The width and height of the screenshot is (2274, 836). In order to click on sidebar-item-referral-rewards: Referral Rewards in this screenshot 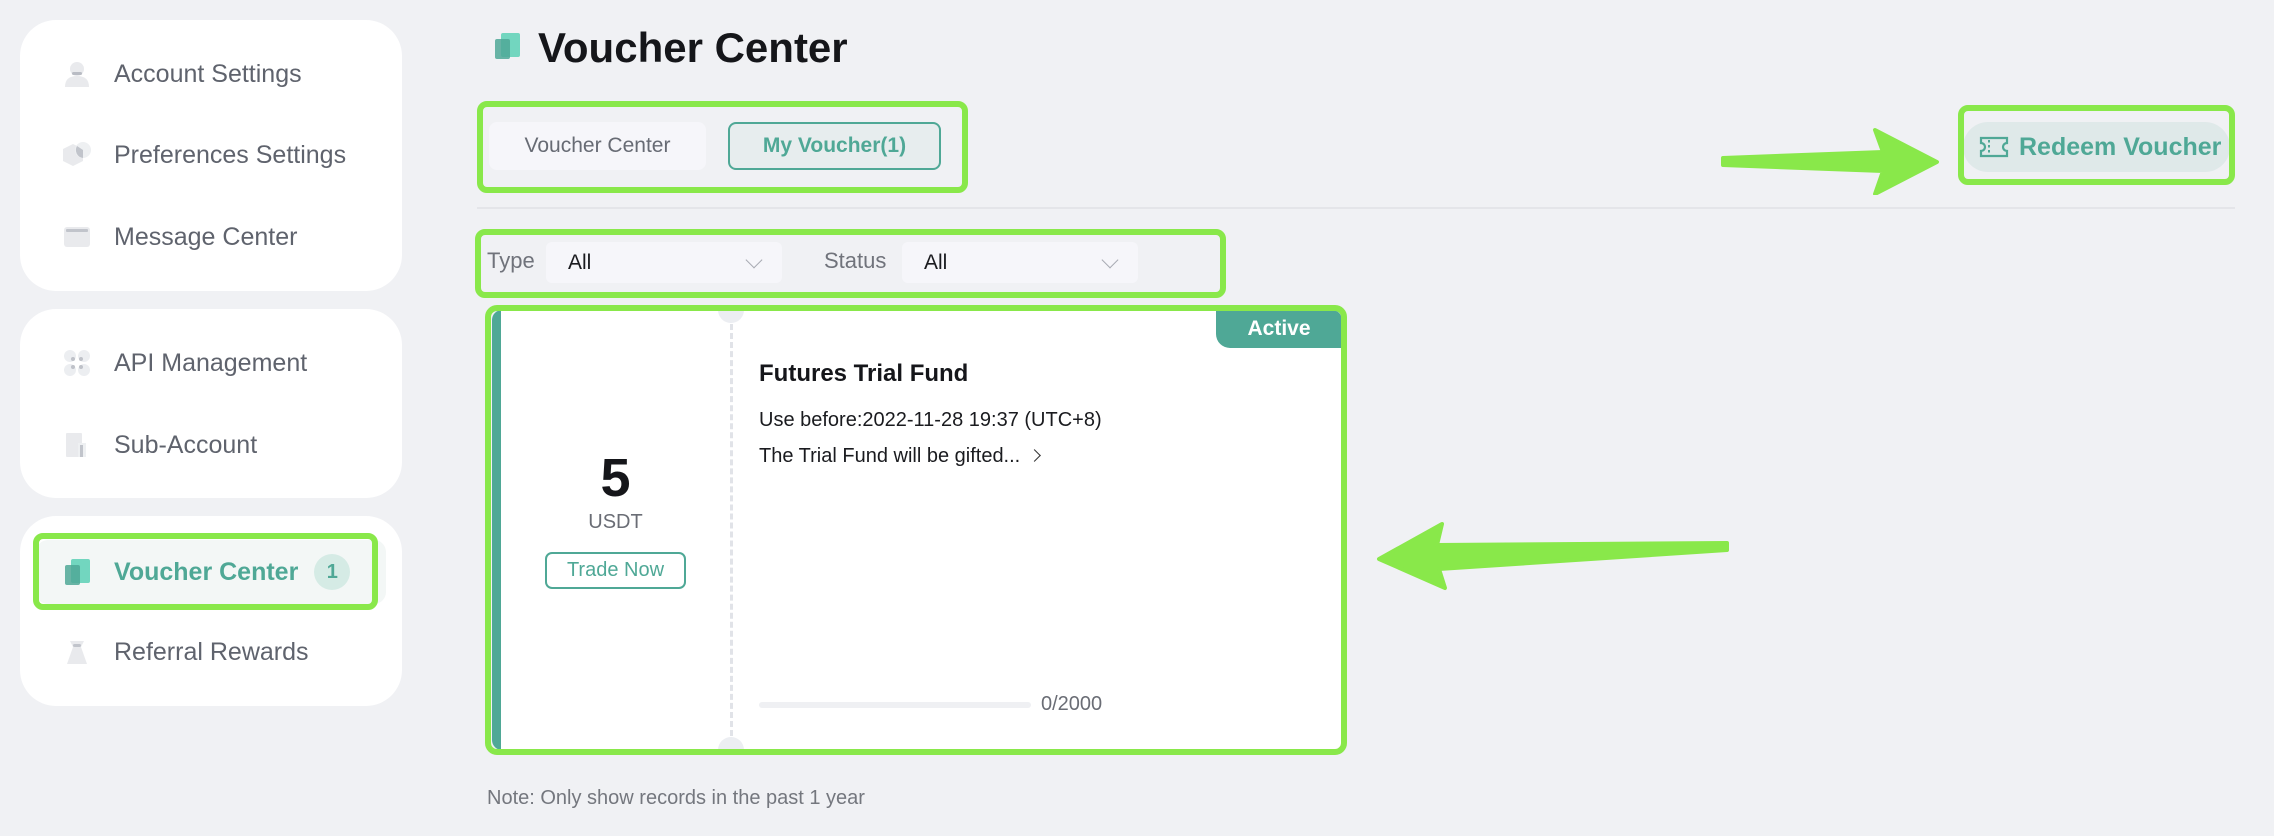, I will do `click(211, 652)`.